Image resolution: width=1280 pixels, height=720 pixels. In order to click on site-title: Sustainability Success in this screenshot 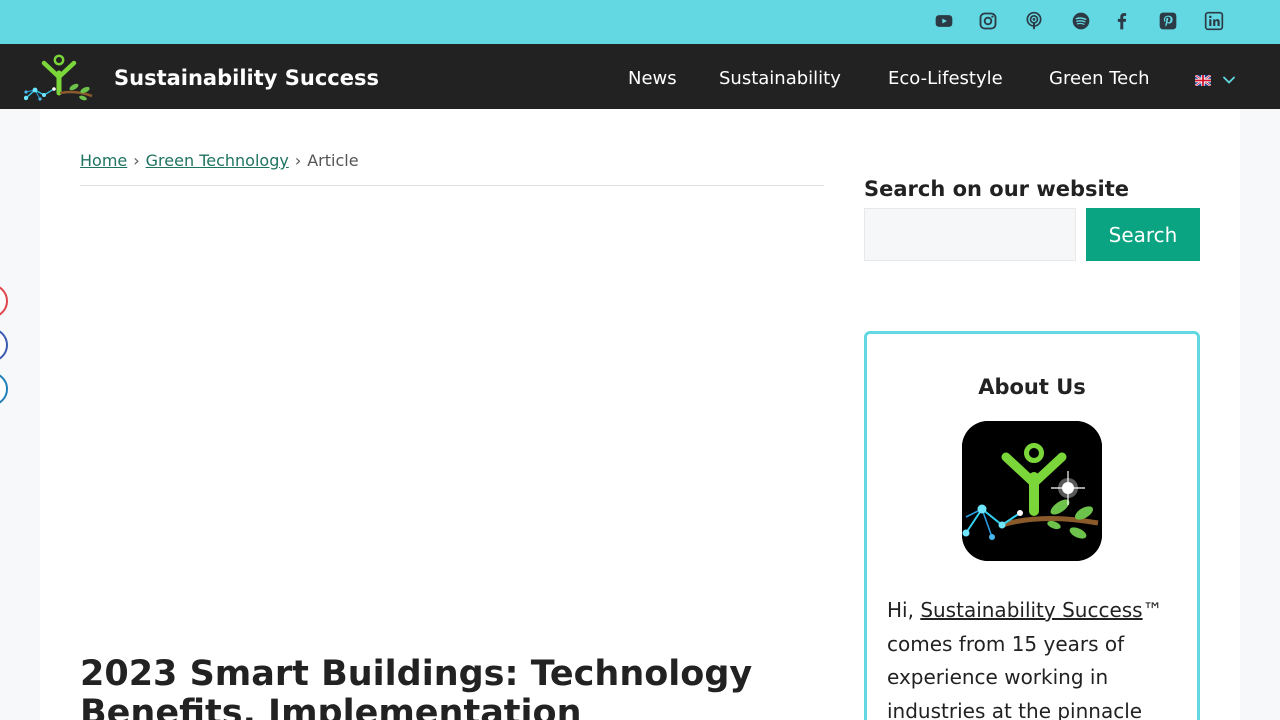, I will do `click(246, 78)`.